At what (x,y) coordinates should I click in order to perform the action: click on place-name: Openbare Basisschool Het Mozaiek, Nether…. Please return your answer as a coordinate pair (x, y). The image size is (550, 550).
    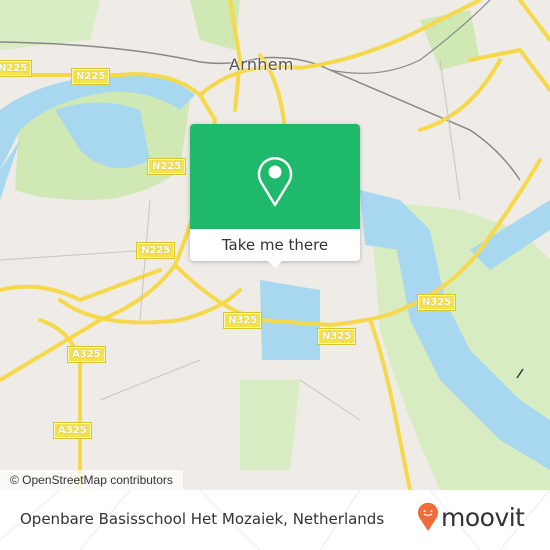
    Looking at the image, I should click on (202, 519).